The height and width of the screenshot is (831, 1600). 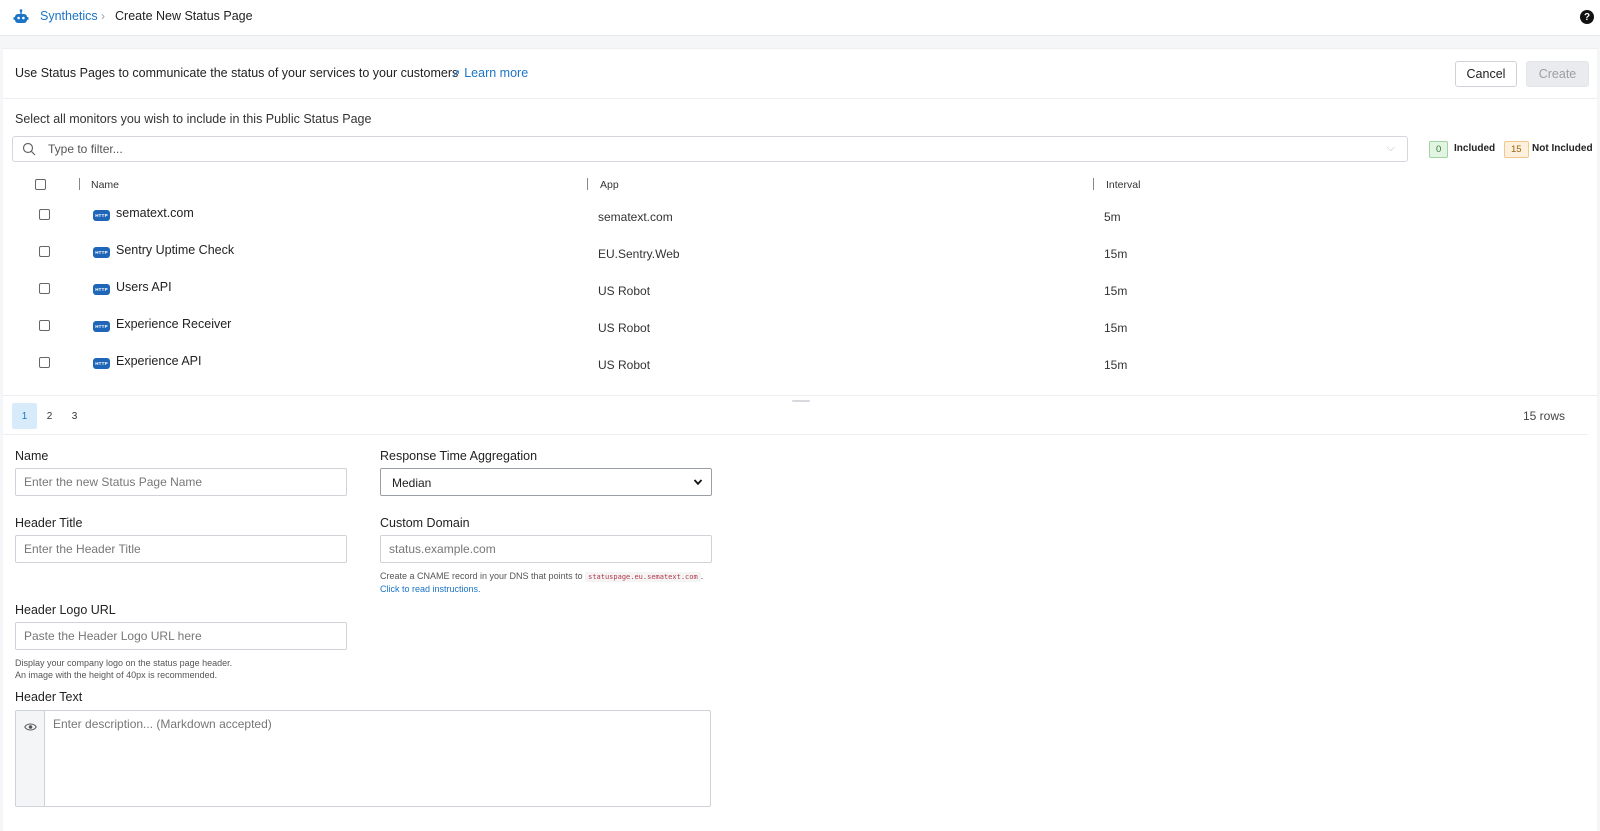 What do you see at coordinates (1562, 148) in the screenshot?
I see `not-included-label: Not Included` at bounding box center [1562, 148].